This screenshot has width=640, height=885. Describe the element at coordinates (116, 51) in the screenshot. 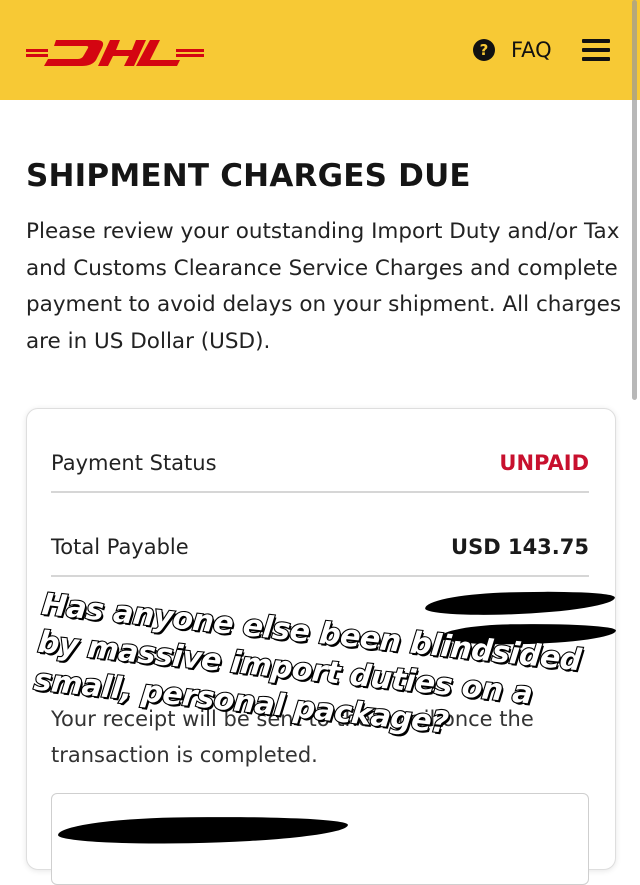

I see `dhl-logo` at that location.